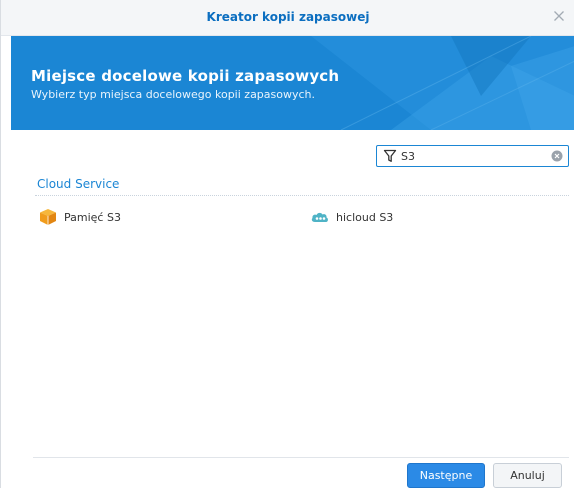 This screenshot has height=488, width=574. Describe the element at coordinates (557, 156) in the screenshot. I see `clear-icon` at that location.